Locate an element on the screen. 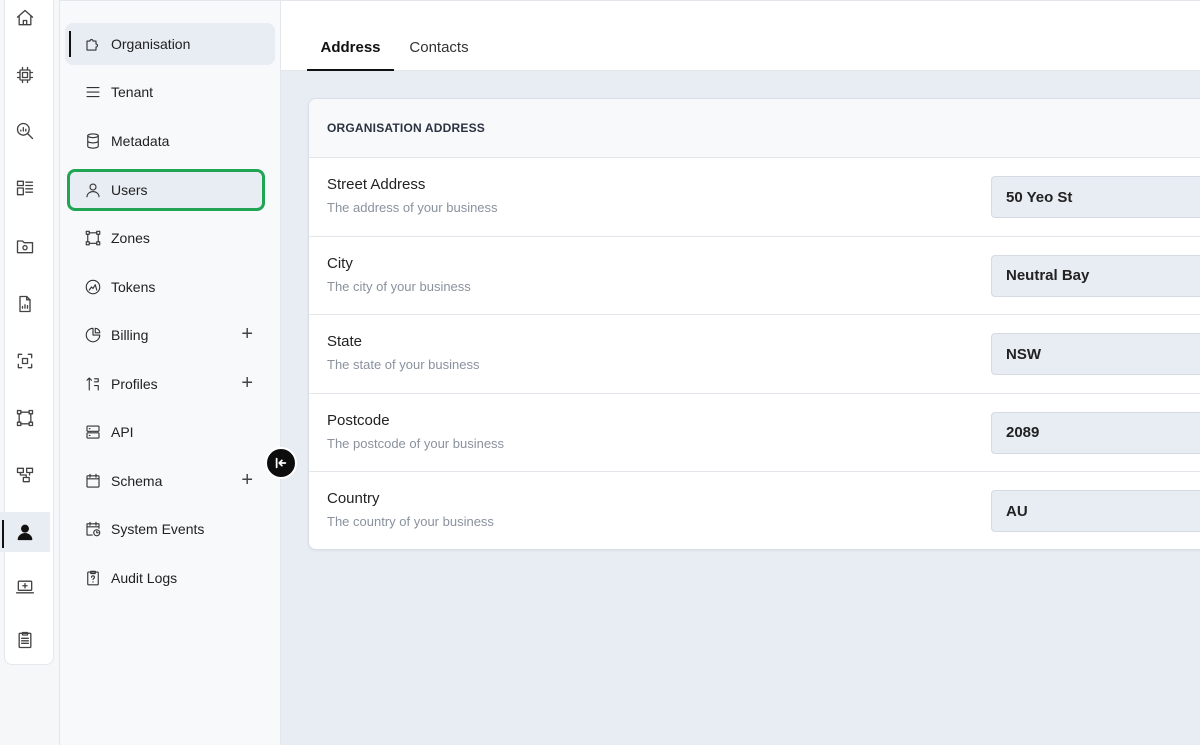  sidebar-item-label: Profiles is located at coordinates (134, 384).